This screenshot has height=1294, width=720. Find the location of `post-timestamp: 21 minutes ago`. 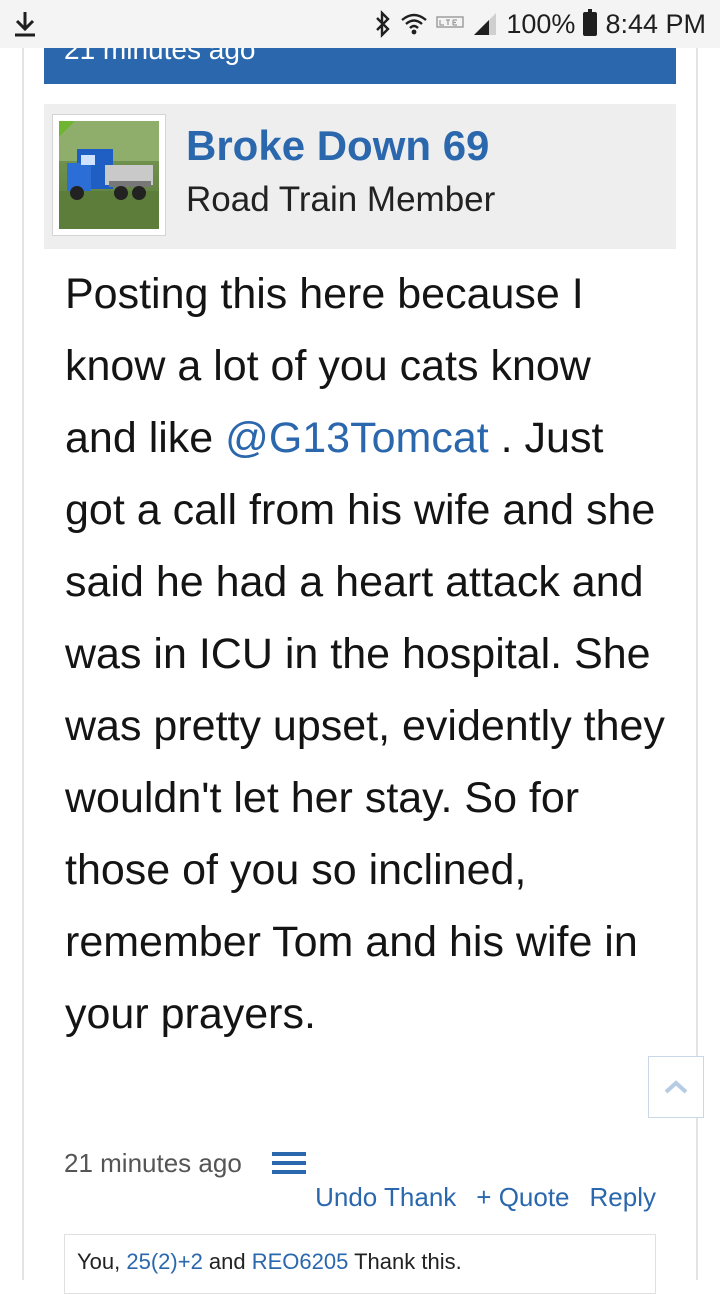

post-timestamp: 21 minutes ago is located at coordinates (153, 1163).